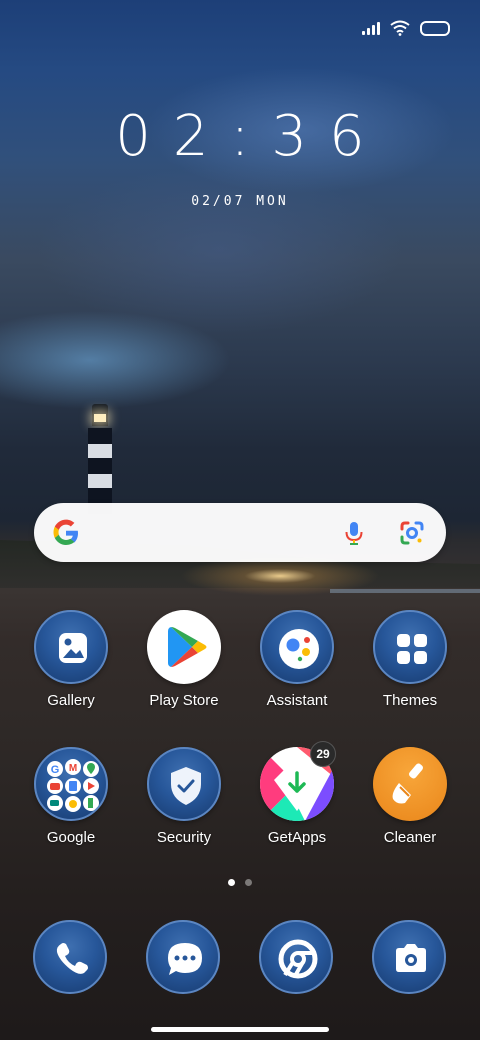  I want to click on dock-camera, so click(409, 957).